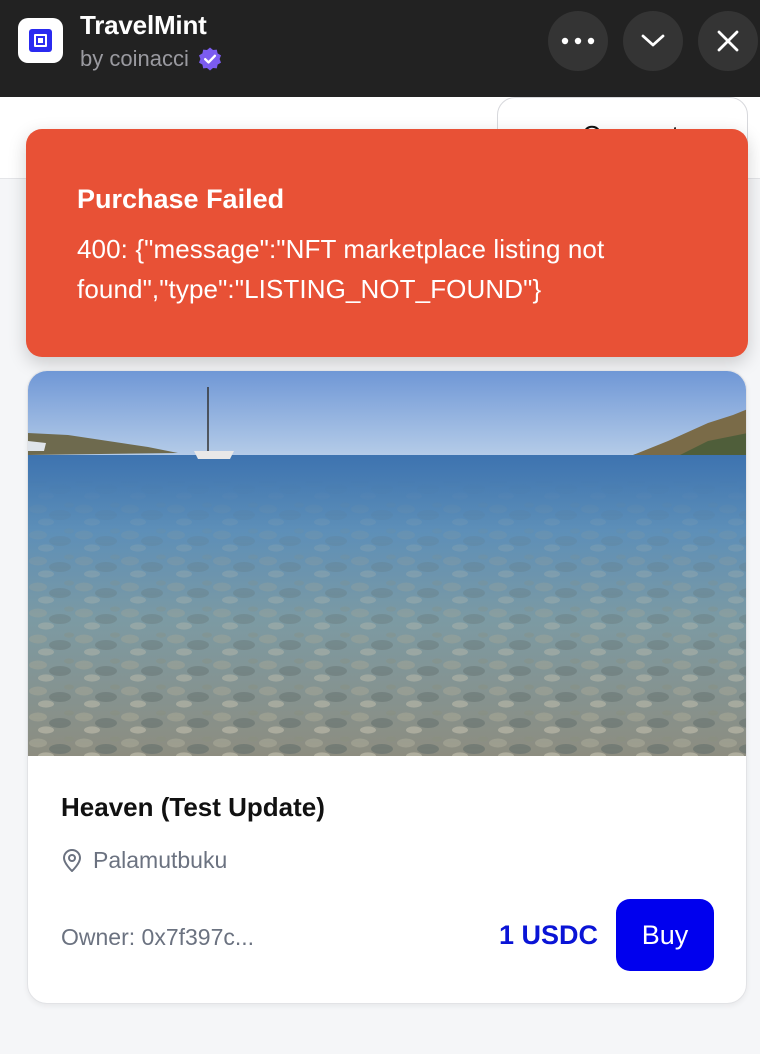 The height and width of the screenshot is (1054, 760). What do you see at coordinates (193, 807) in the screenshot?
I see `nft-title: Heaven (Test Update)` at bounding box center [193, 807].